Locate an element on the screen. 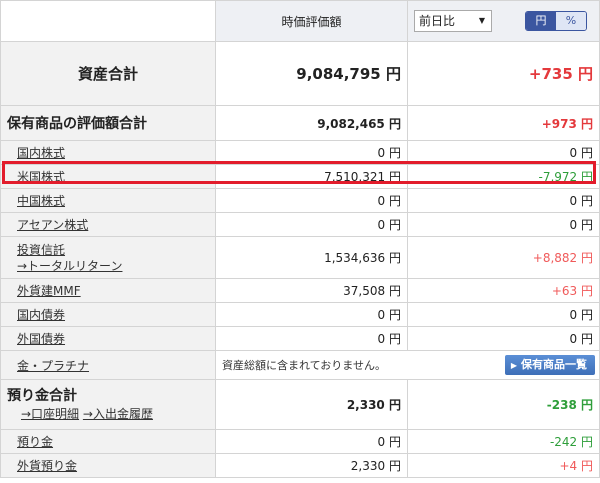 The height and width of the screenshot is (483, 600). row-link-domestic-bond: 国内債券 is located at coordinates (41, 315).